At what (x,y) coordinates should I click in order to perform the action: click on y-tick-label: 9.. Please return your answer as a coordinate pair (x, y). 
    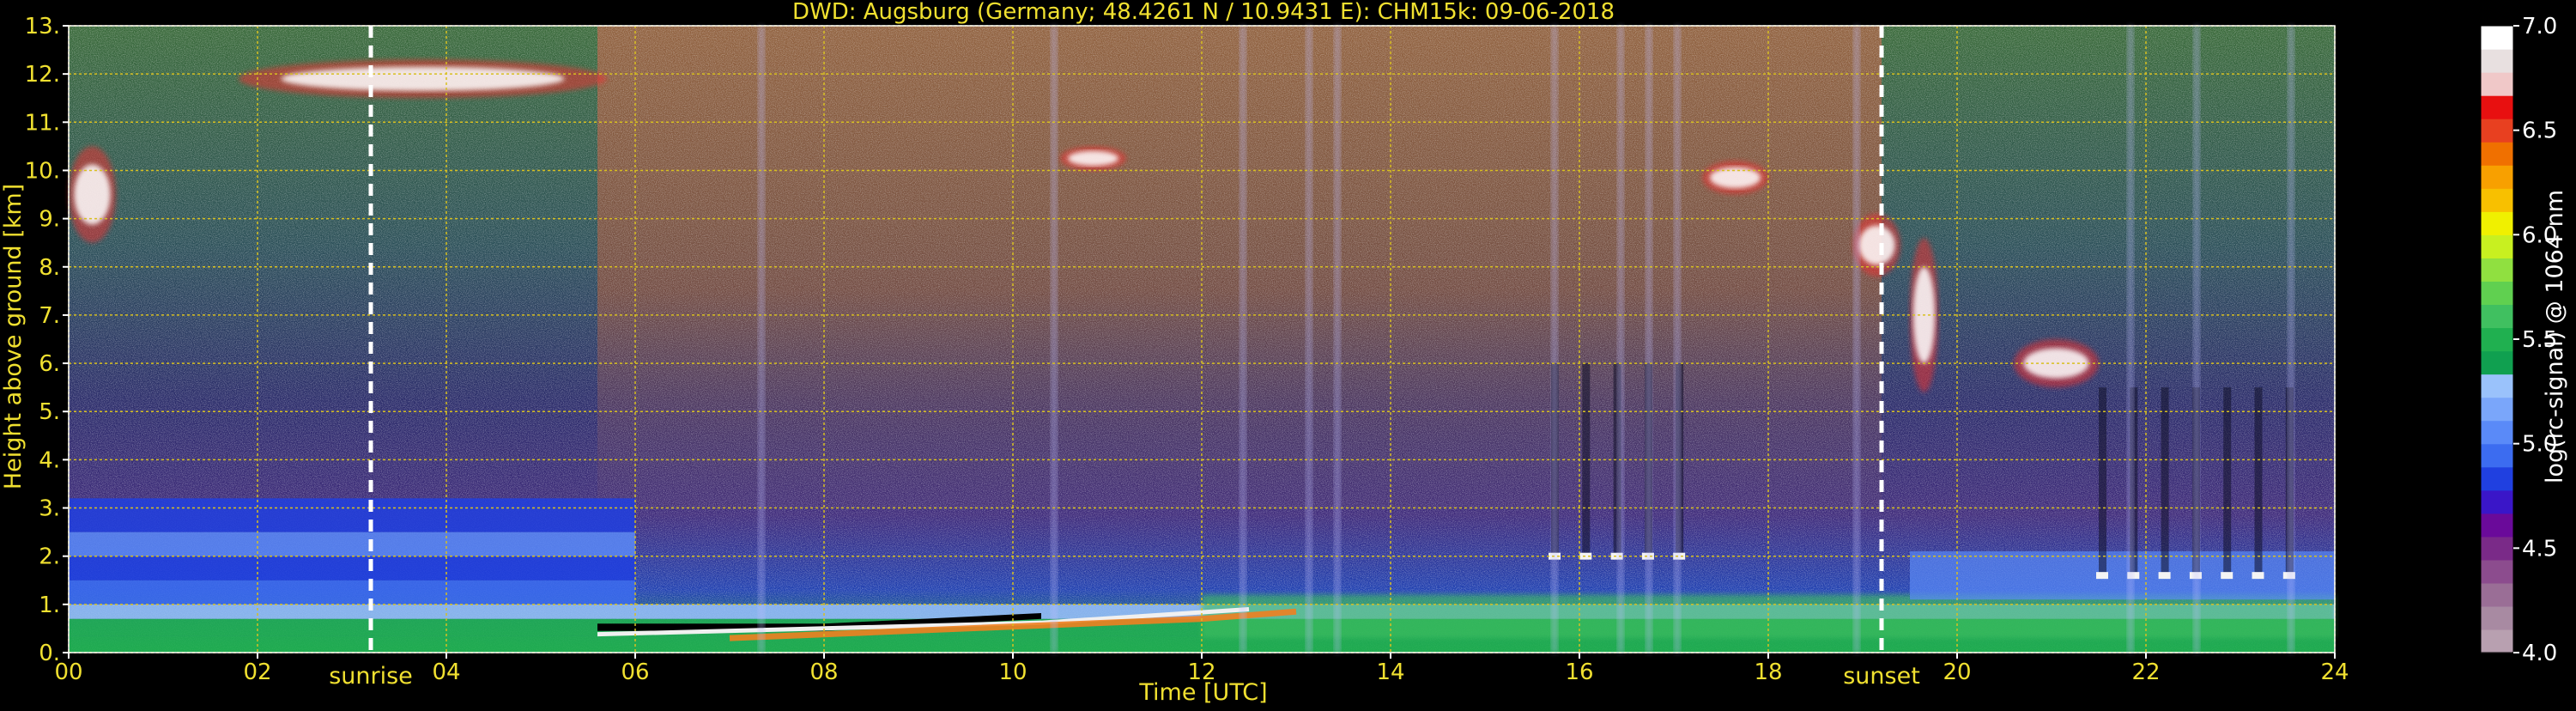
    Looking at the image, I should click on (49, 220).